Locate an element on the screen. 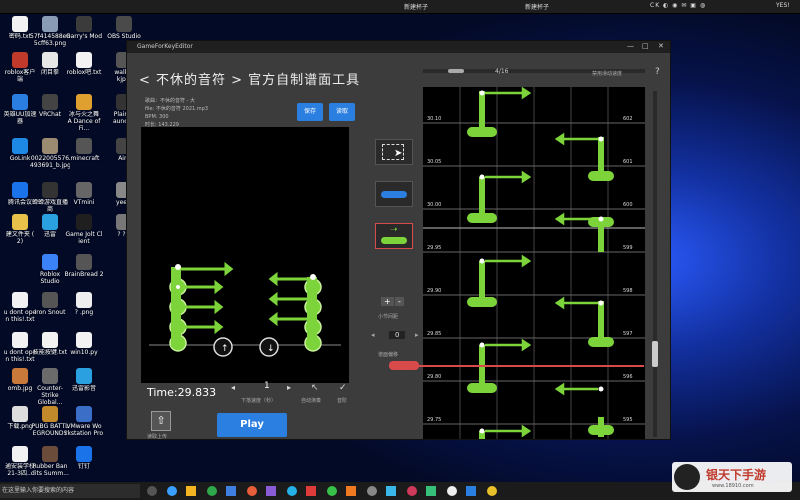 Image resolution: width=800 pixels, height=500 pixels. select-tool-button: ➤ is located at coordinates (394, 152).